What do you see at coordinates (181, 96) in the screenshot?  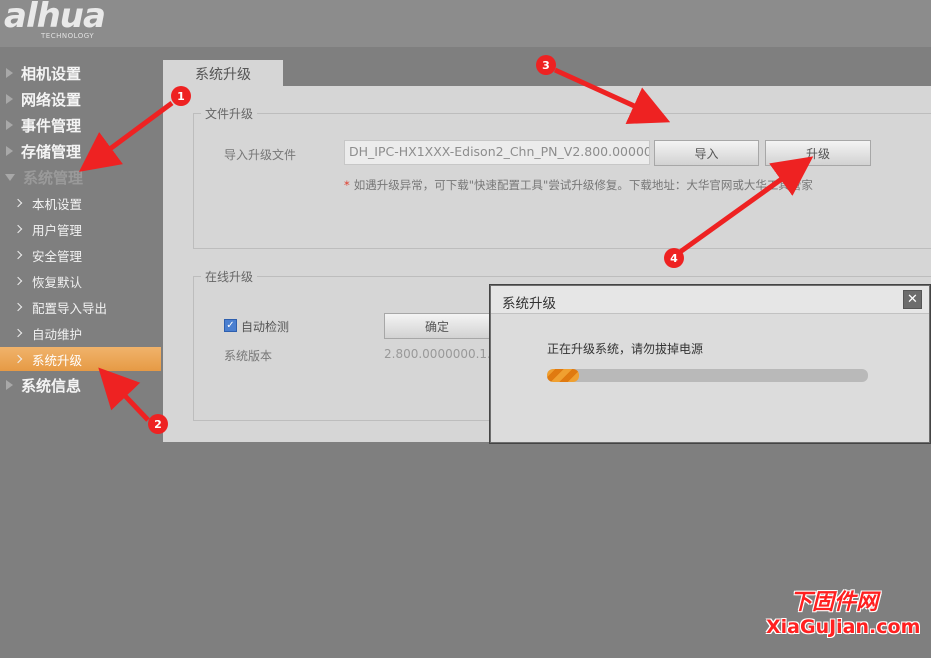 I see `step-marker-1: 1` at bounding box center [181, 96].